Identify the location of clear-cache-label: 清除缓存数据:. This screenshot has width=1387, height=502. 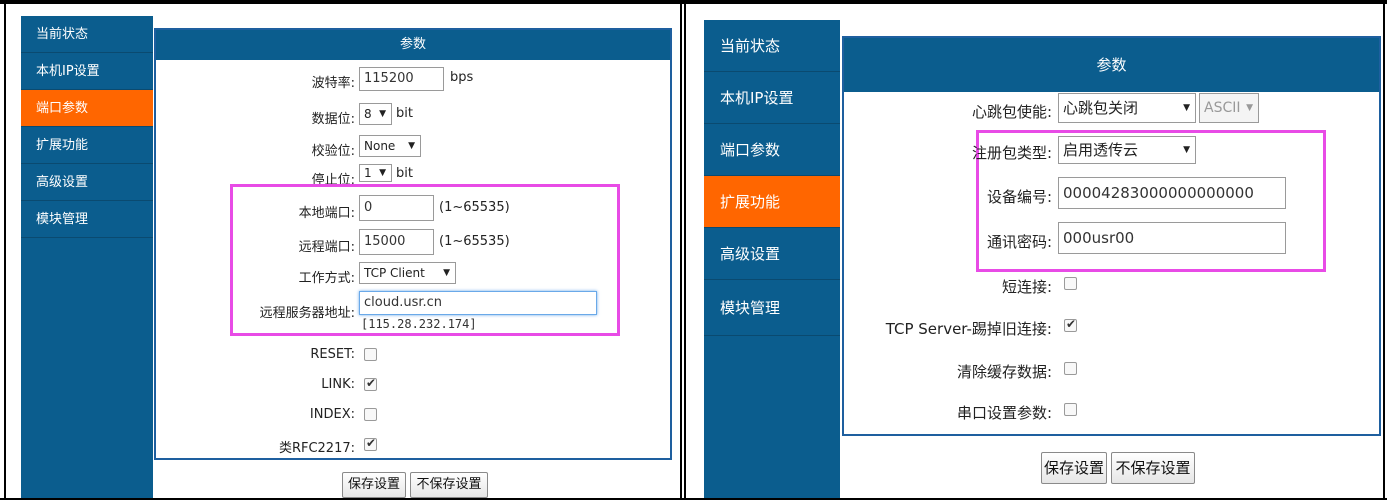
(1004, 372).